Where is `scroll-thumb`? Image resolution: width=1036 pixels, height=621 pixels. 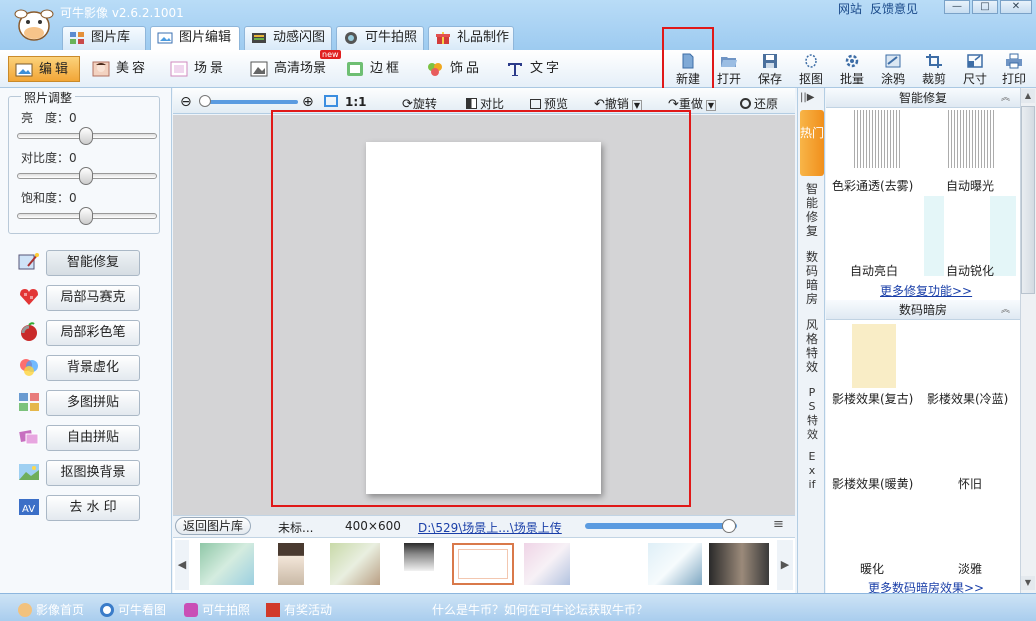
scroll-thumb is located at coordinates (1028, 200).